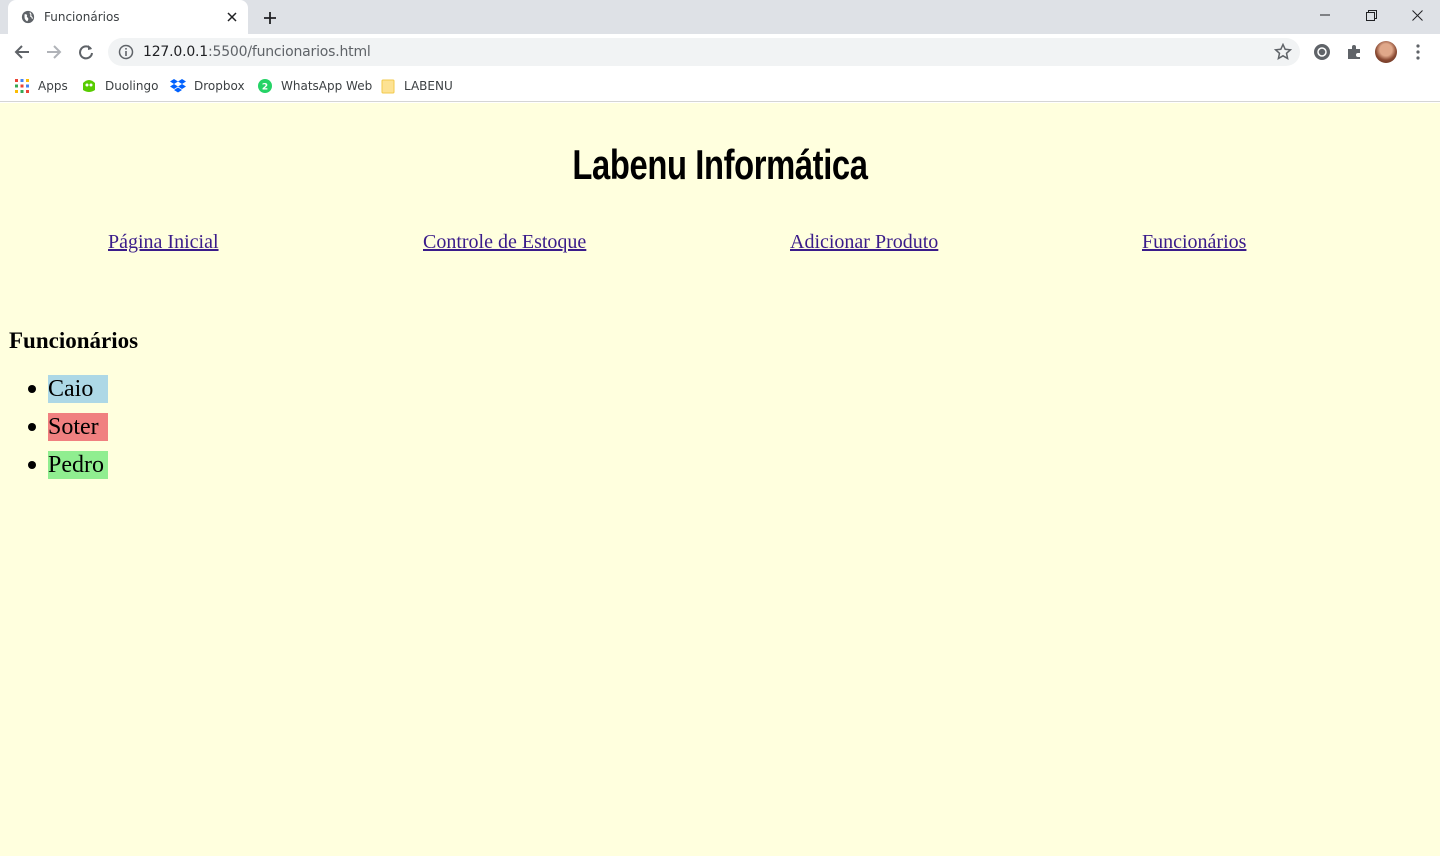 The width and height of the screenshot is (1440, 856). I want to click on svg-text: 2, so click(265, 88).